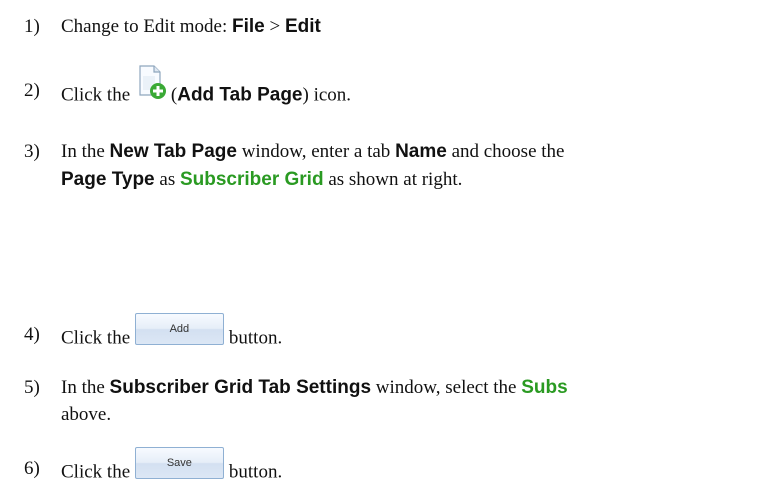 This screenshot has height=492, width=772. Describe the element at coordinates (179, 329) in the screenshot. I see `add-button: Add` at that location.